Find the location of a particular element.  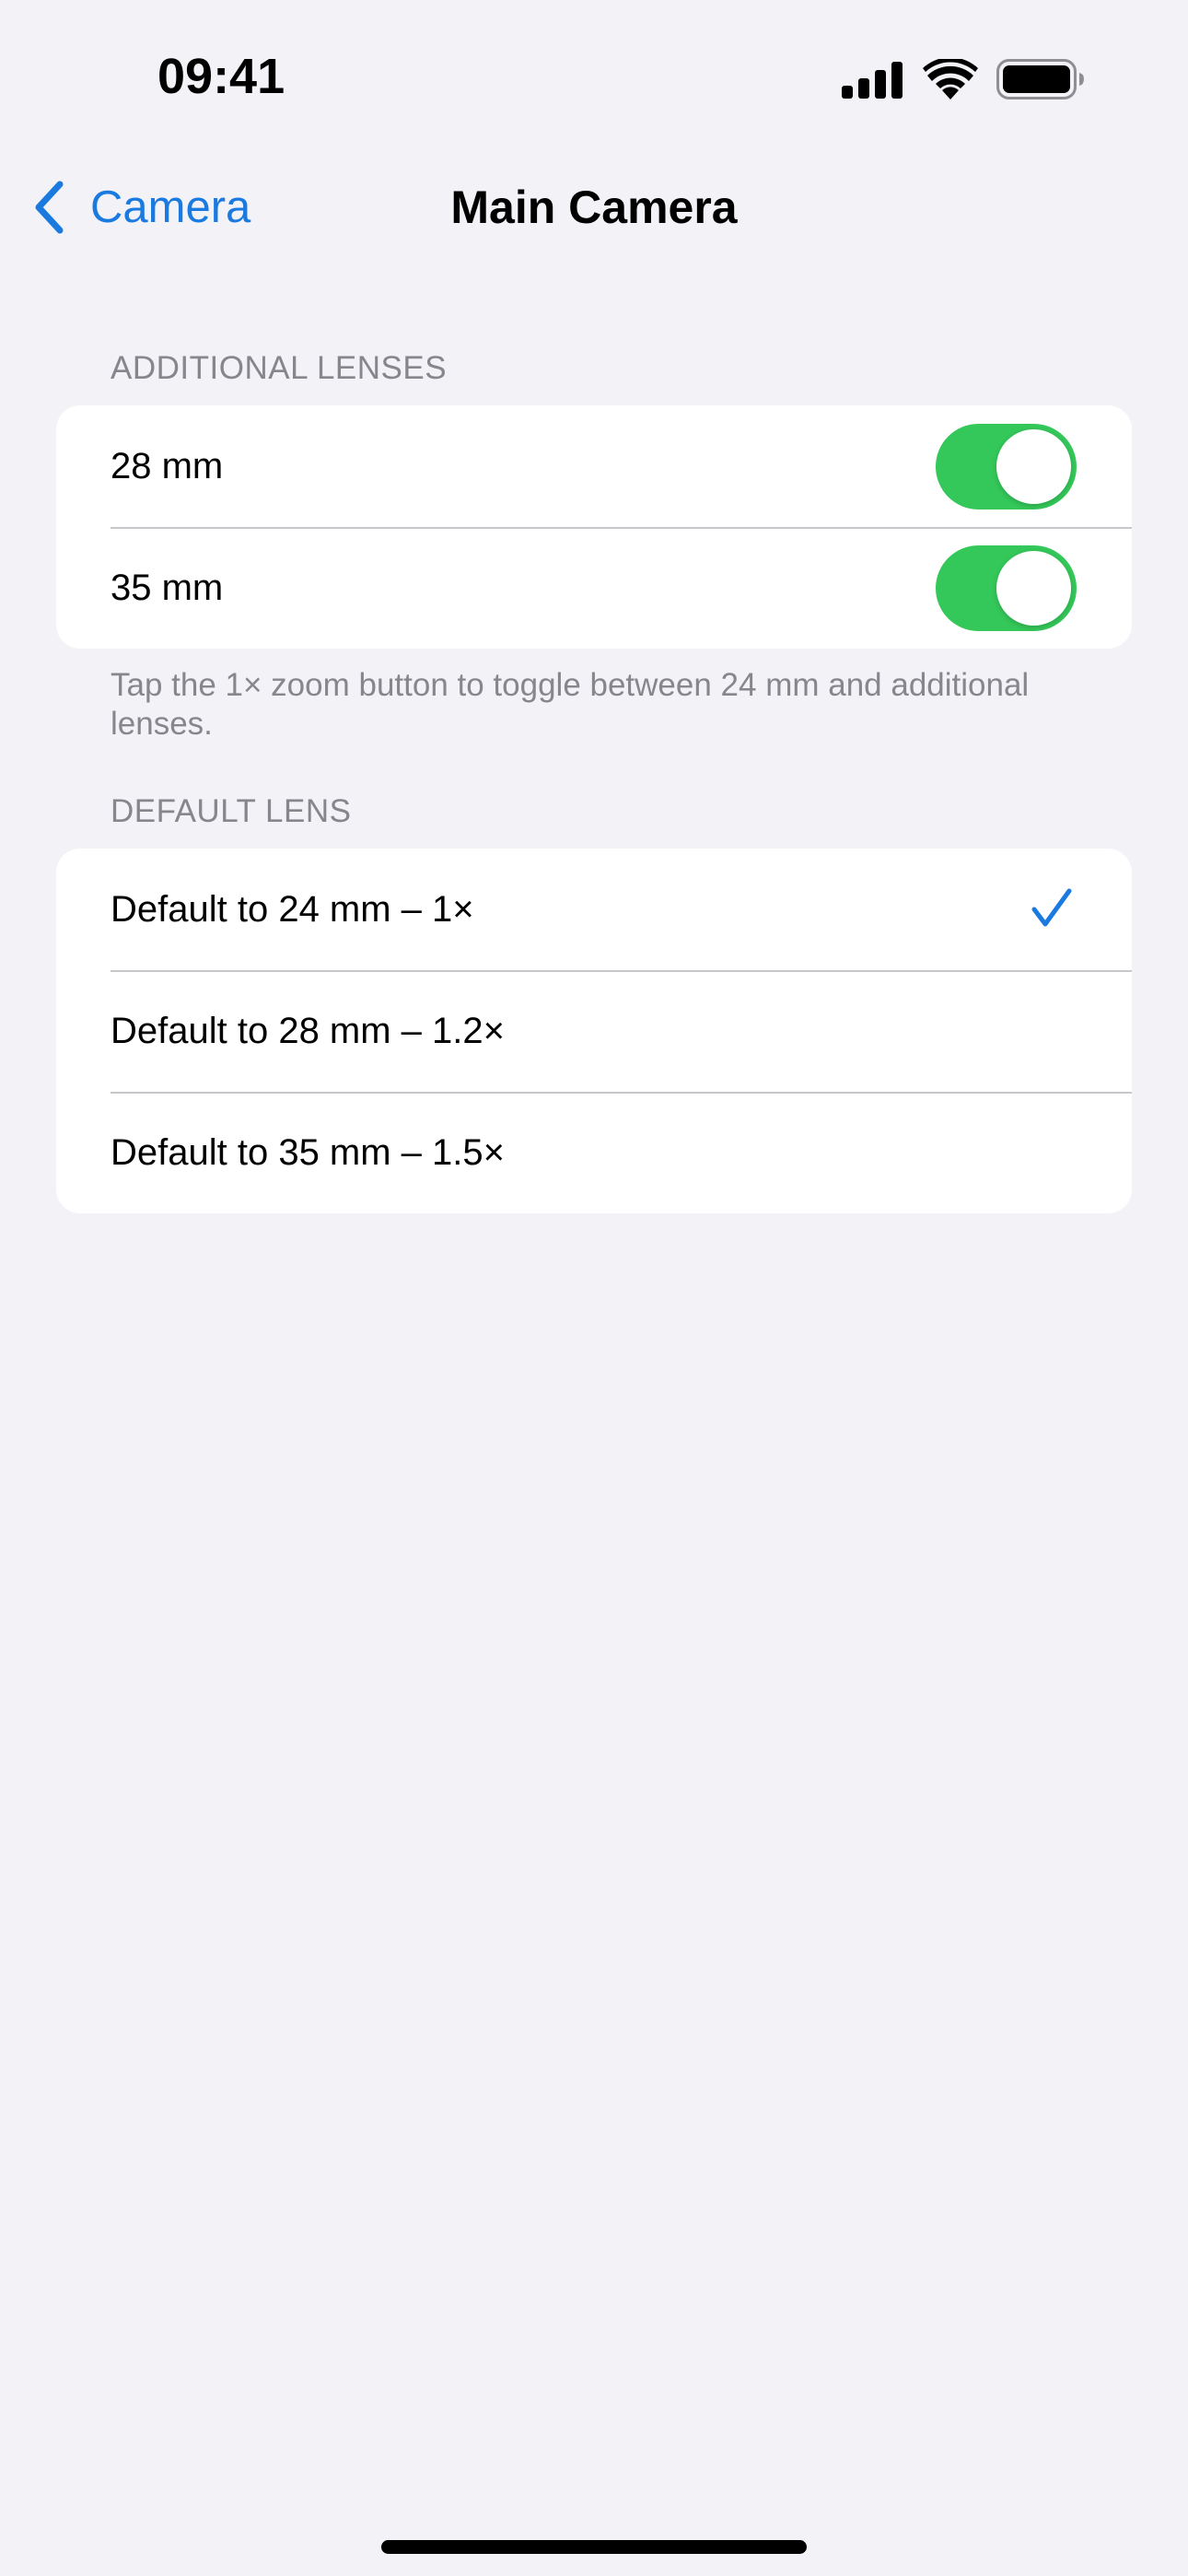

row-label: Default to 35 mm – 1.5× is located at coordinates (308, 1152).